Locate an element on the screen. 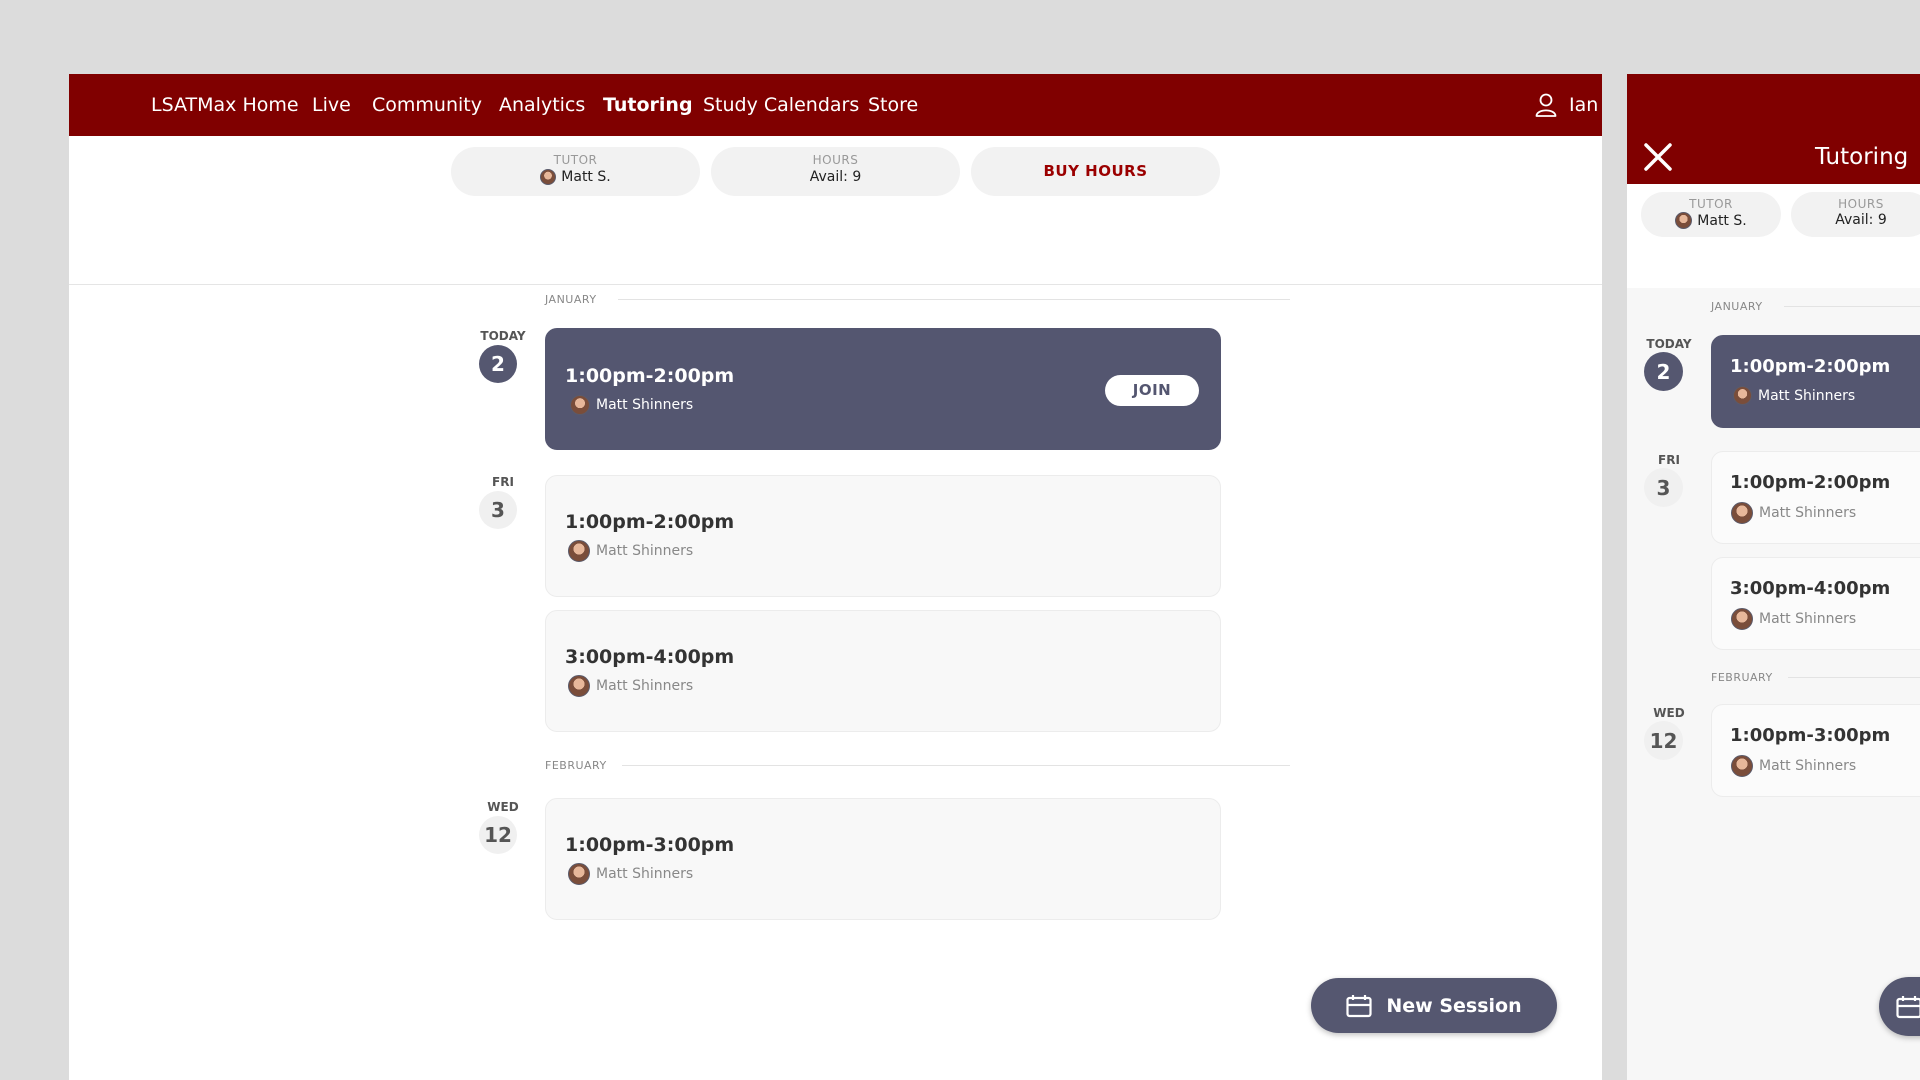 Image resolution: width=1920 pixels, height=1080 pixels. user-menu: Ian is located at coordinates (1566, 105).